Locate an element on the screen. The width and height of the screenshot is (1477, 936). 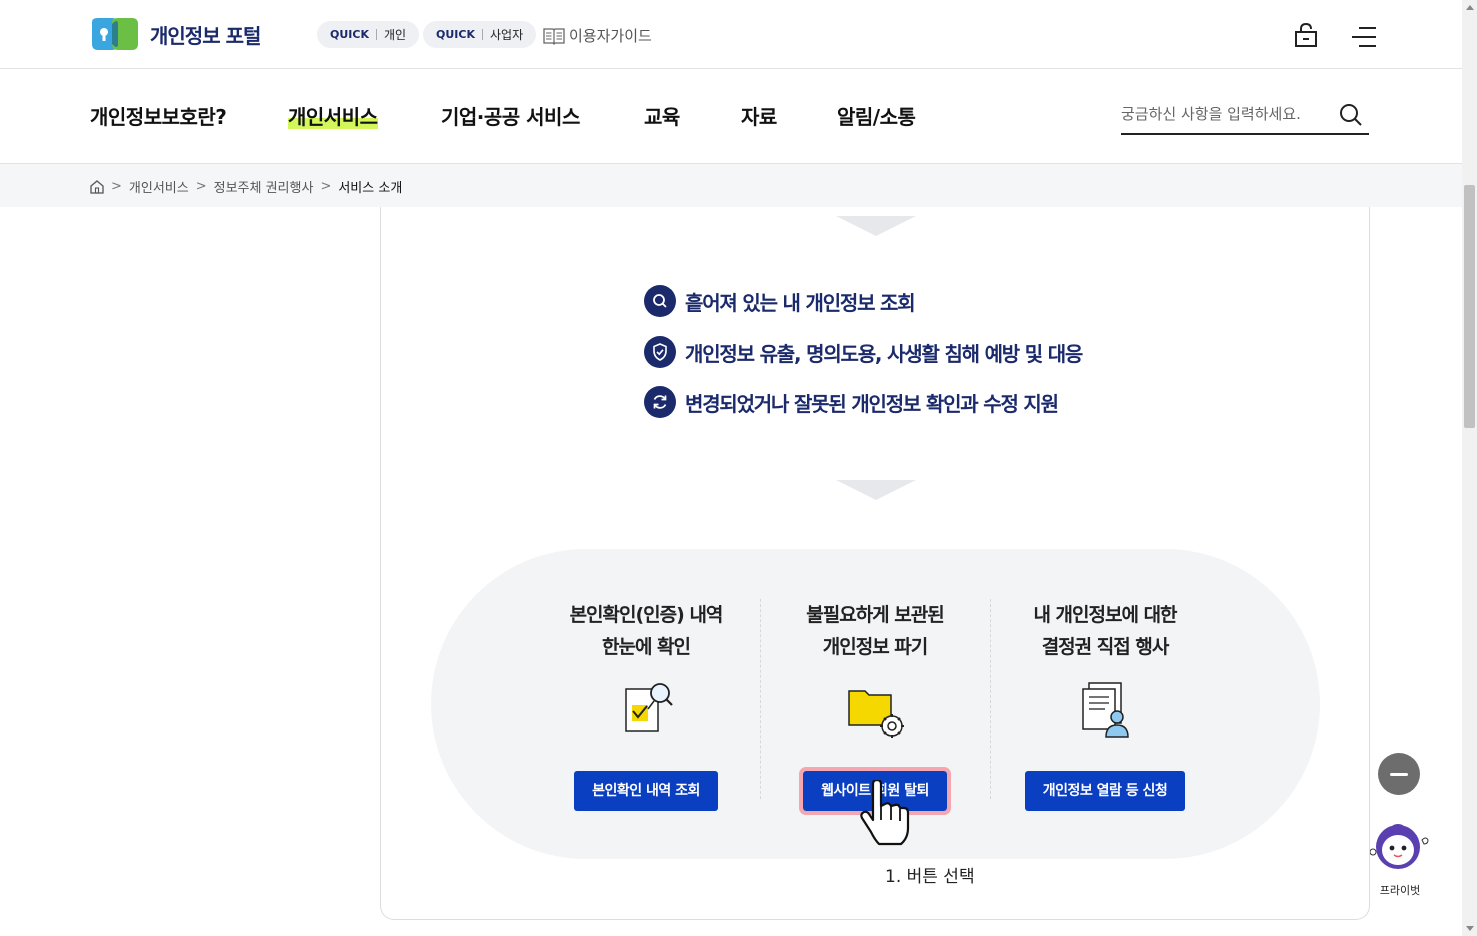
breadcrumb-current: 서비스 소개 is located at coordinates (370, 188).